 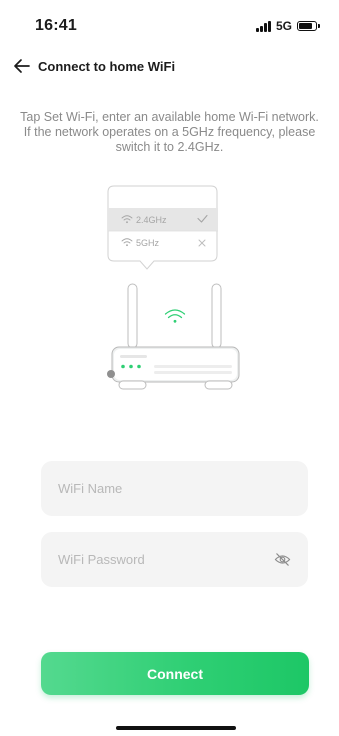 I want to click on cross-icon, so click(x=202, y=243).